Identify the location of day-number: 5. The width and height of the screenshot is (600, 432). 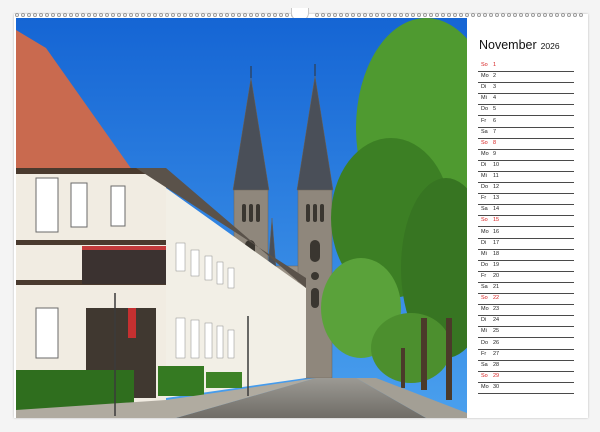
(495, 109).